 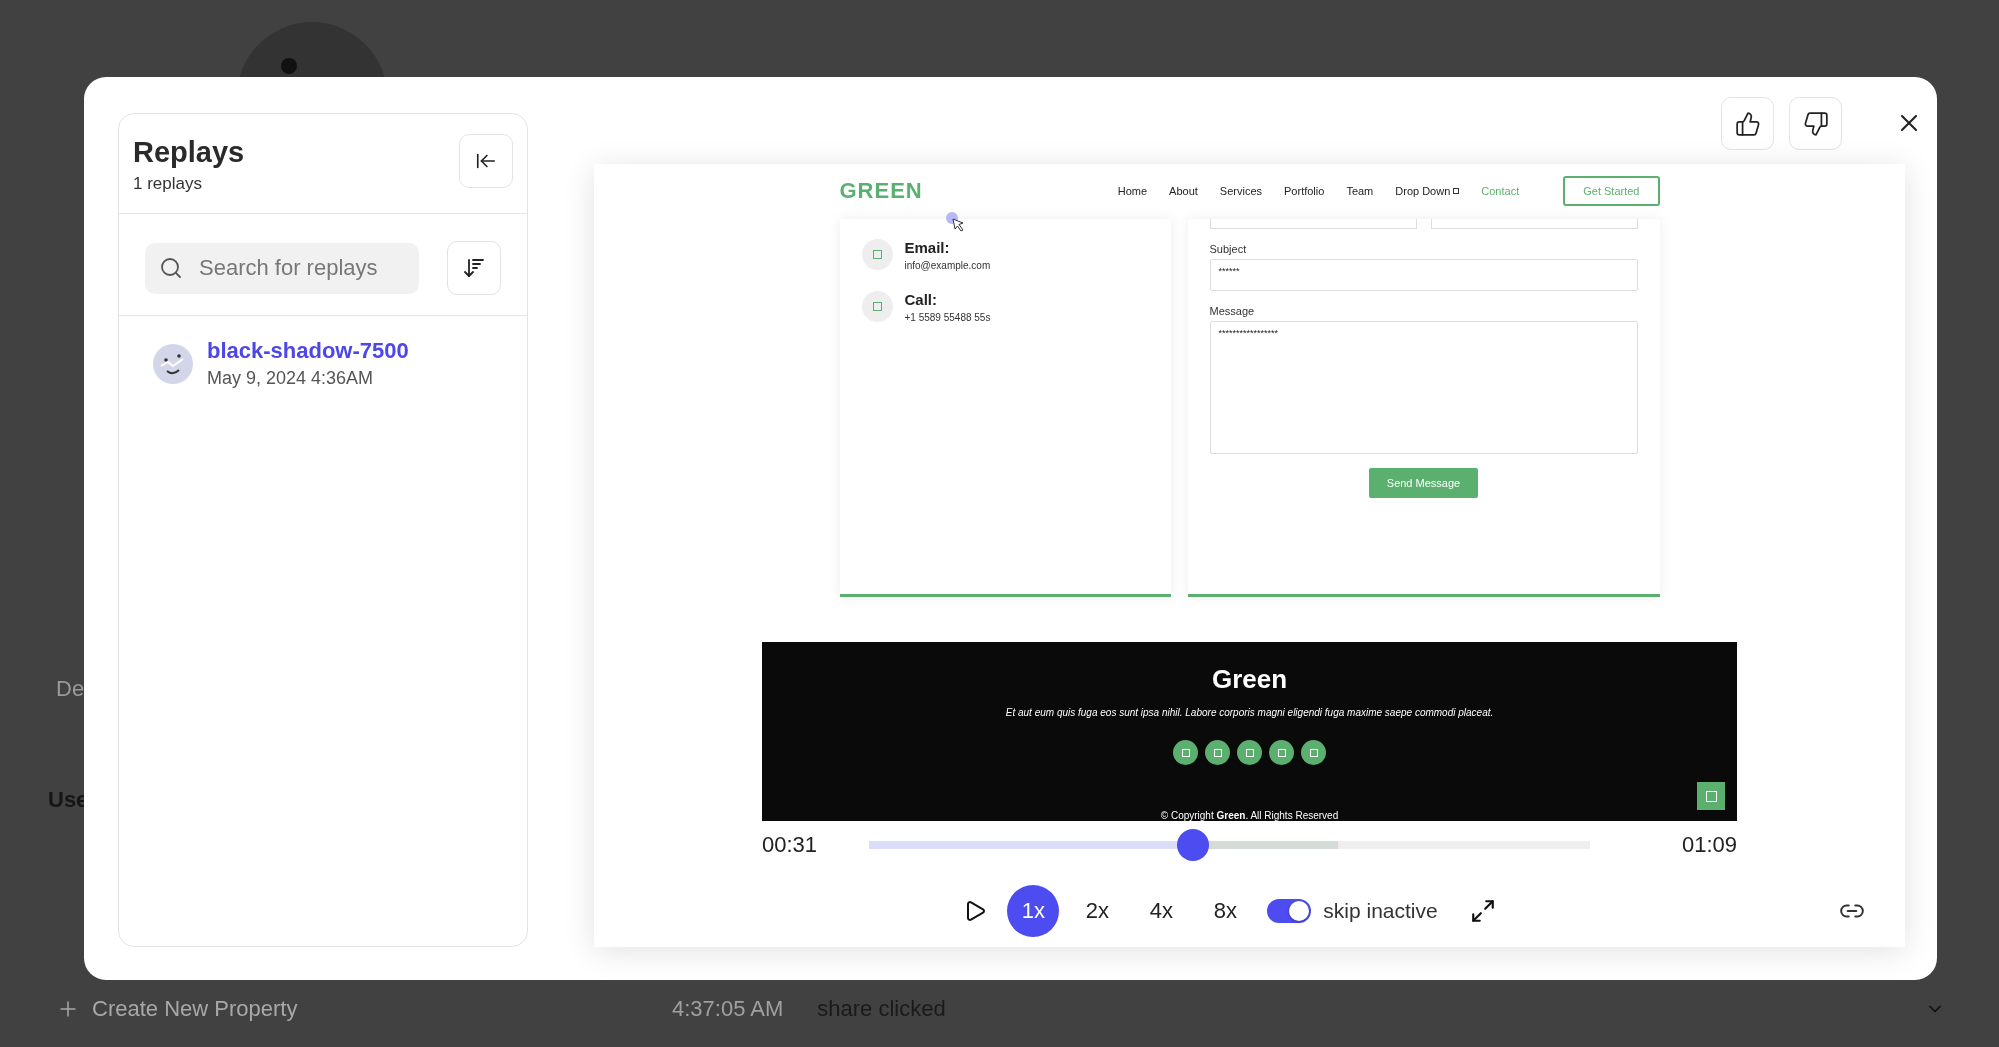 What do you see at coordinates (1097, 911) in the screenshot?
I see `speed-button: 2x` at bounding box center [1097, 911].